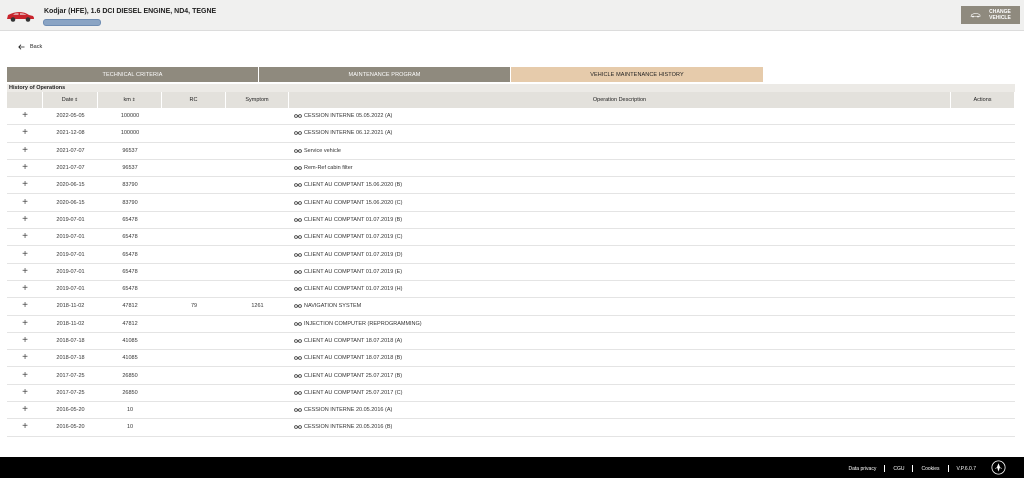  What do you see at coordinates (70, 100) in the screenshot?
I see `date-column-header: Date ⇕` at bounding box center [70, 100].